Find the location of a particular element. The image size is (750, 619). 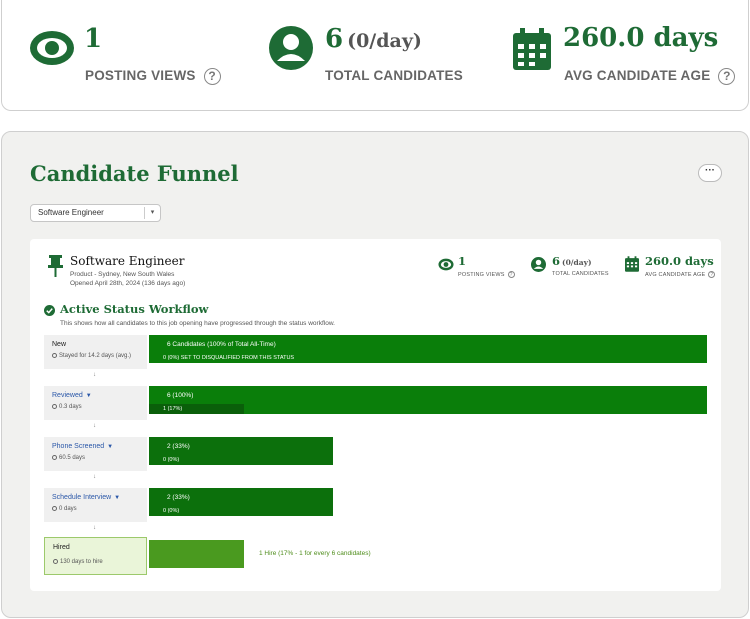

stage-new: New Stayed for 14.2 days (avg.) is located at coordinates (95, 352).